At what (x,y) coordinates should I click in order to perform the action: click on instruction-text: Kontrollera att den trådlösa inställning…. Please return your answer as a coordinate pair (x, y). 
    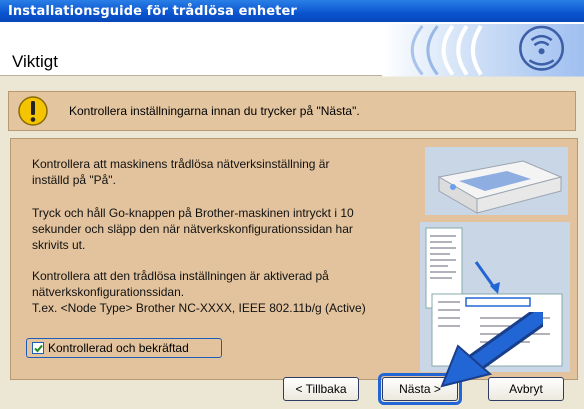
    Looking at the image, I should click on (180, 276).